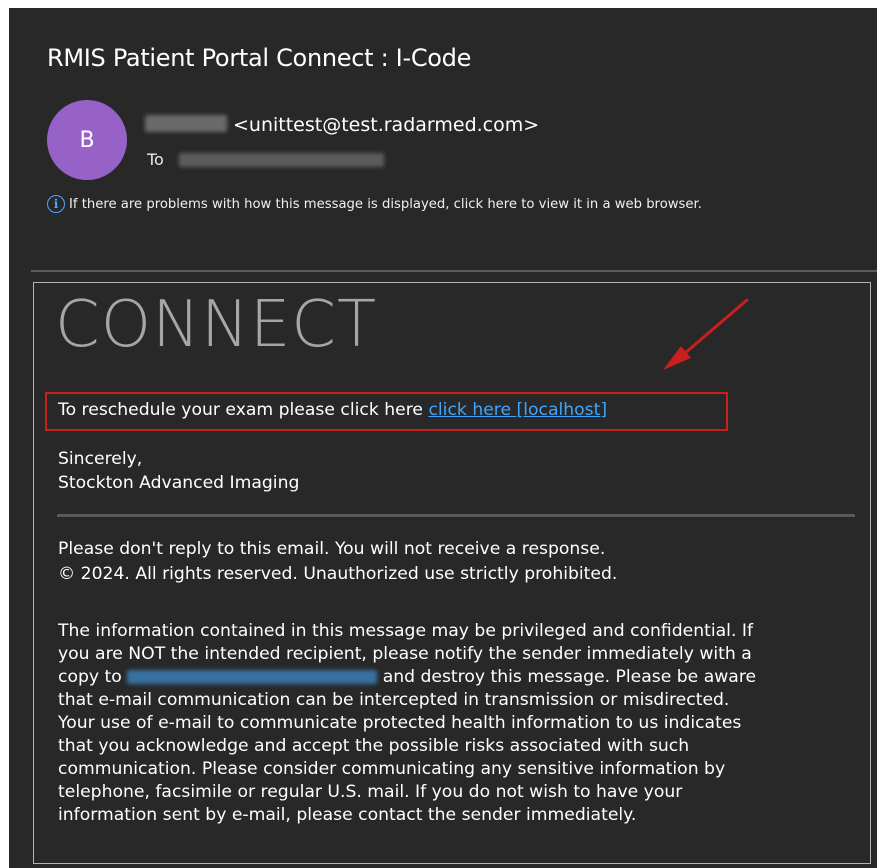  I want to click on recipient-redacted, so click(281, 160).